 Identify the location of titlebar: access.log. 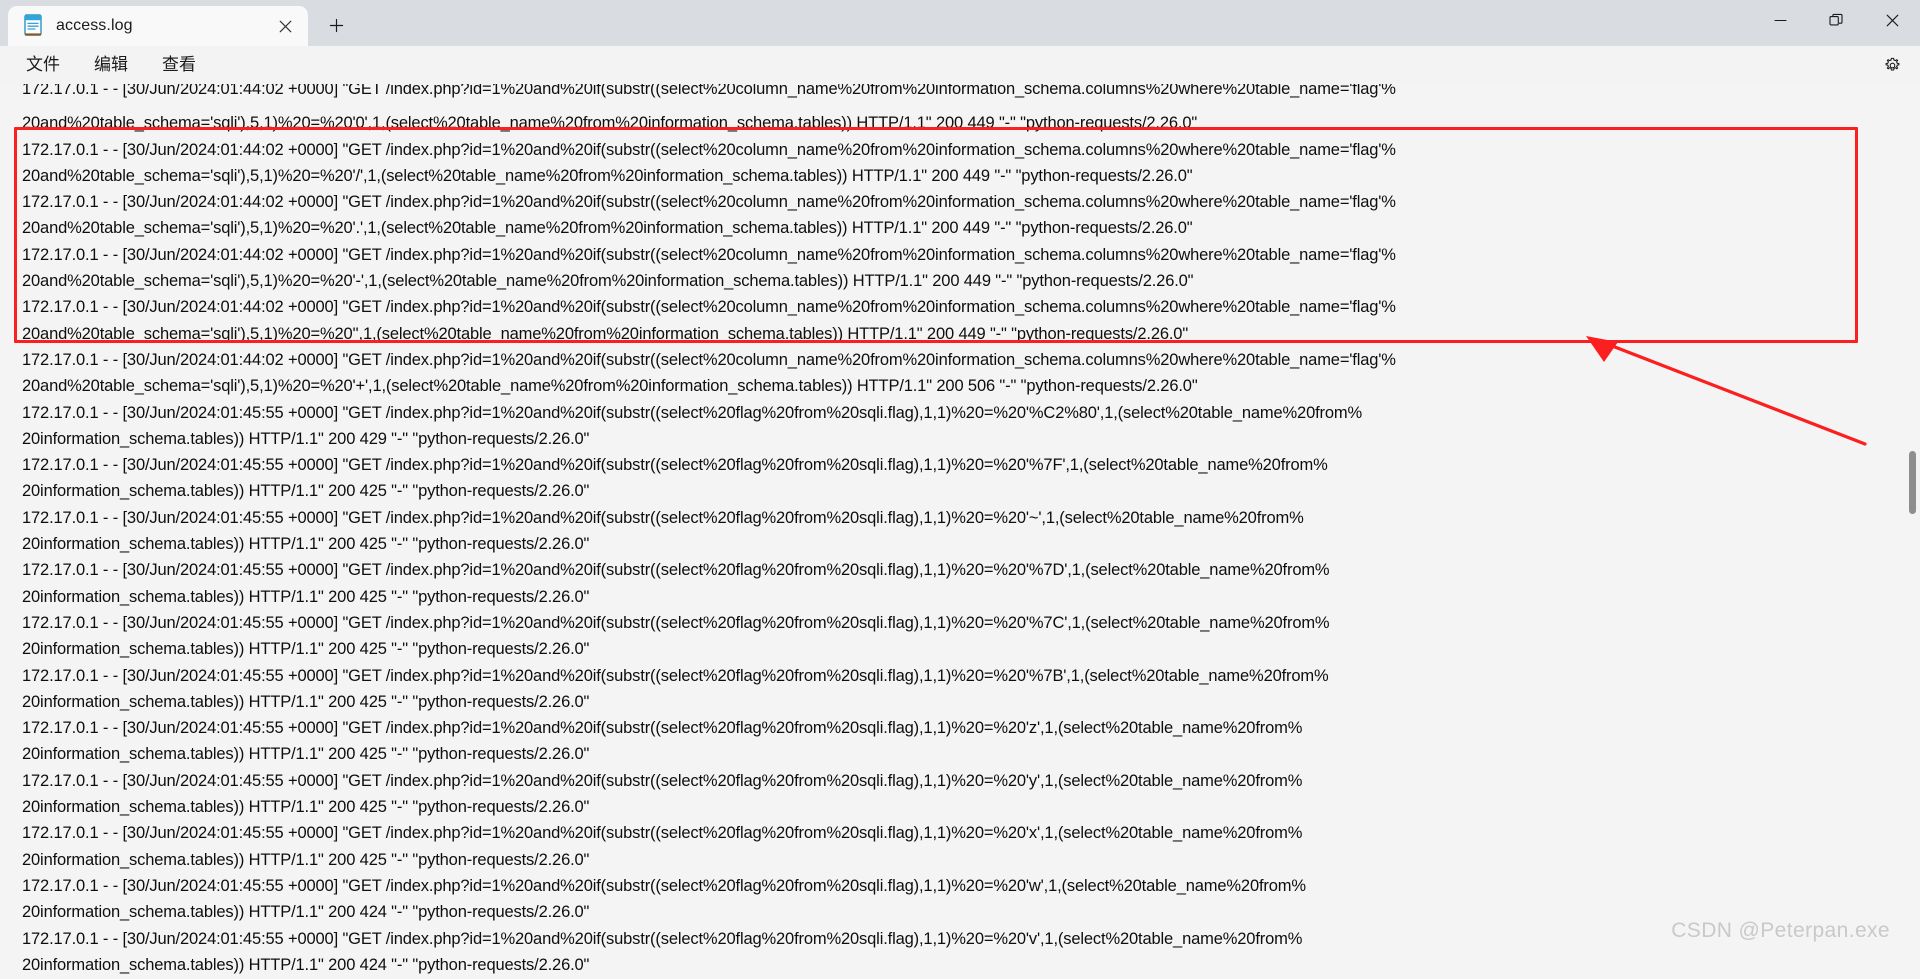
(960, 23).